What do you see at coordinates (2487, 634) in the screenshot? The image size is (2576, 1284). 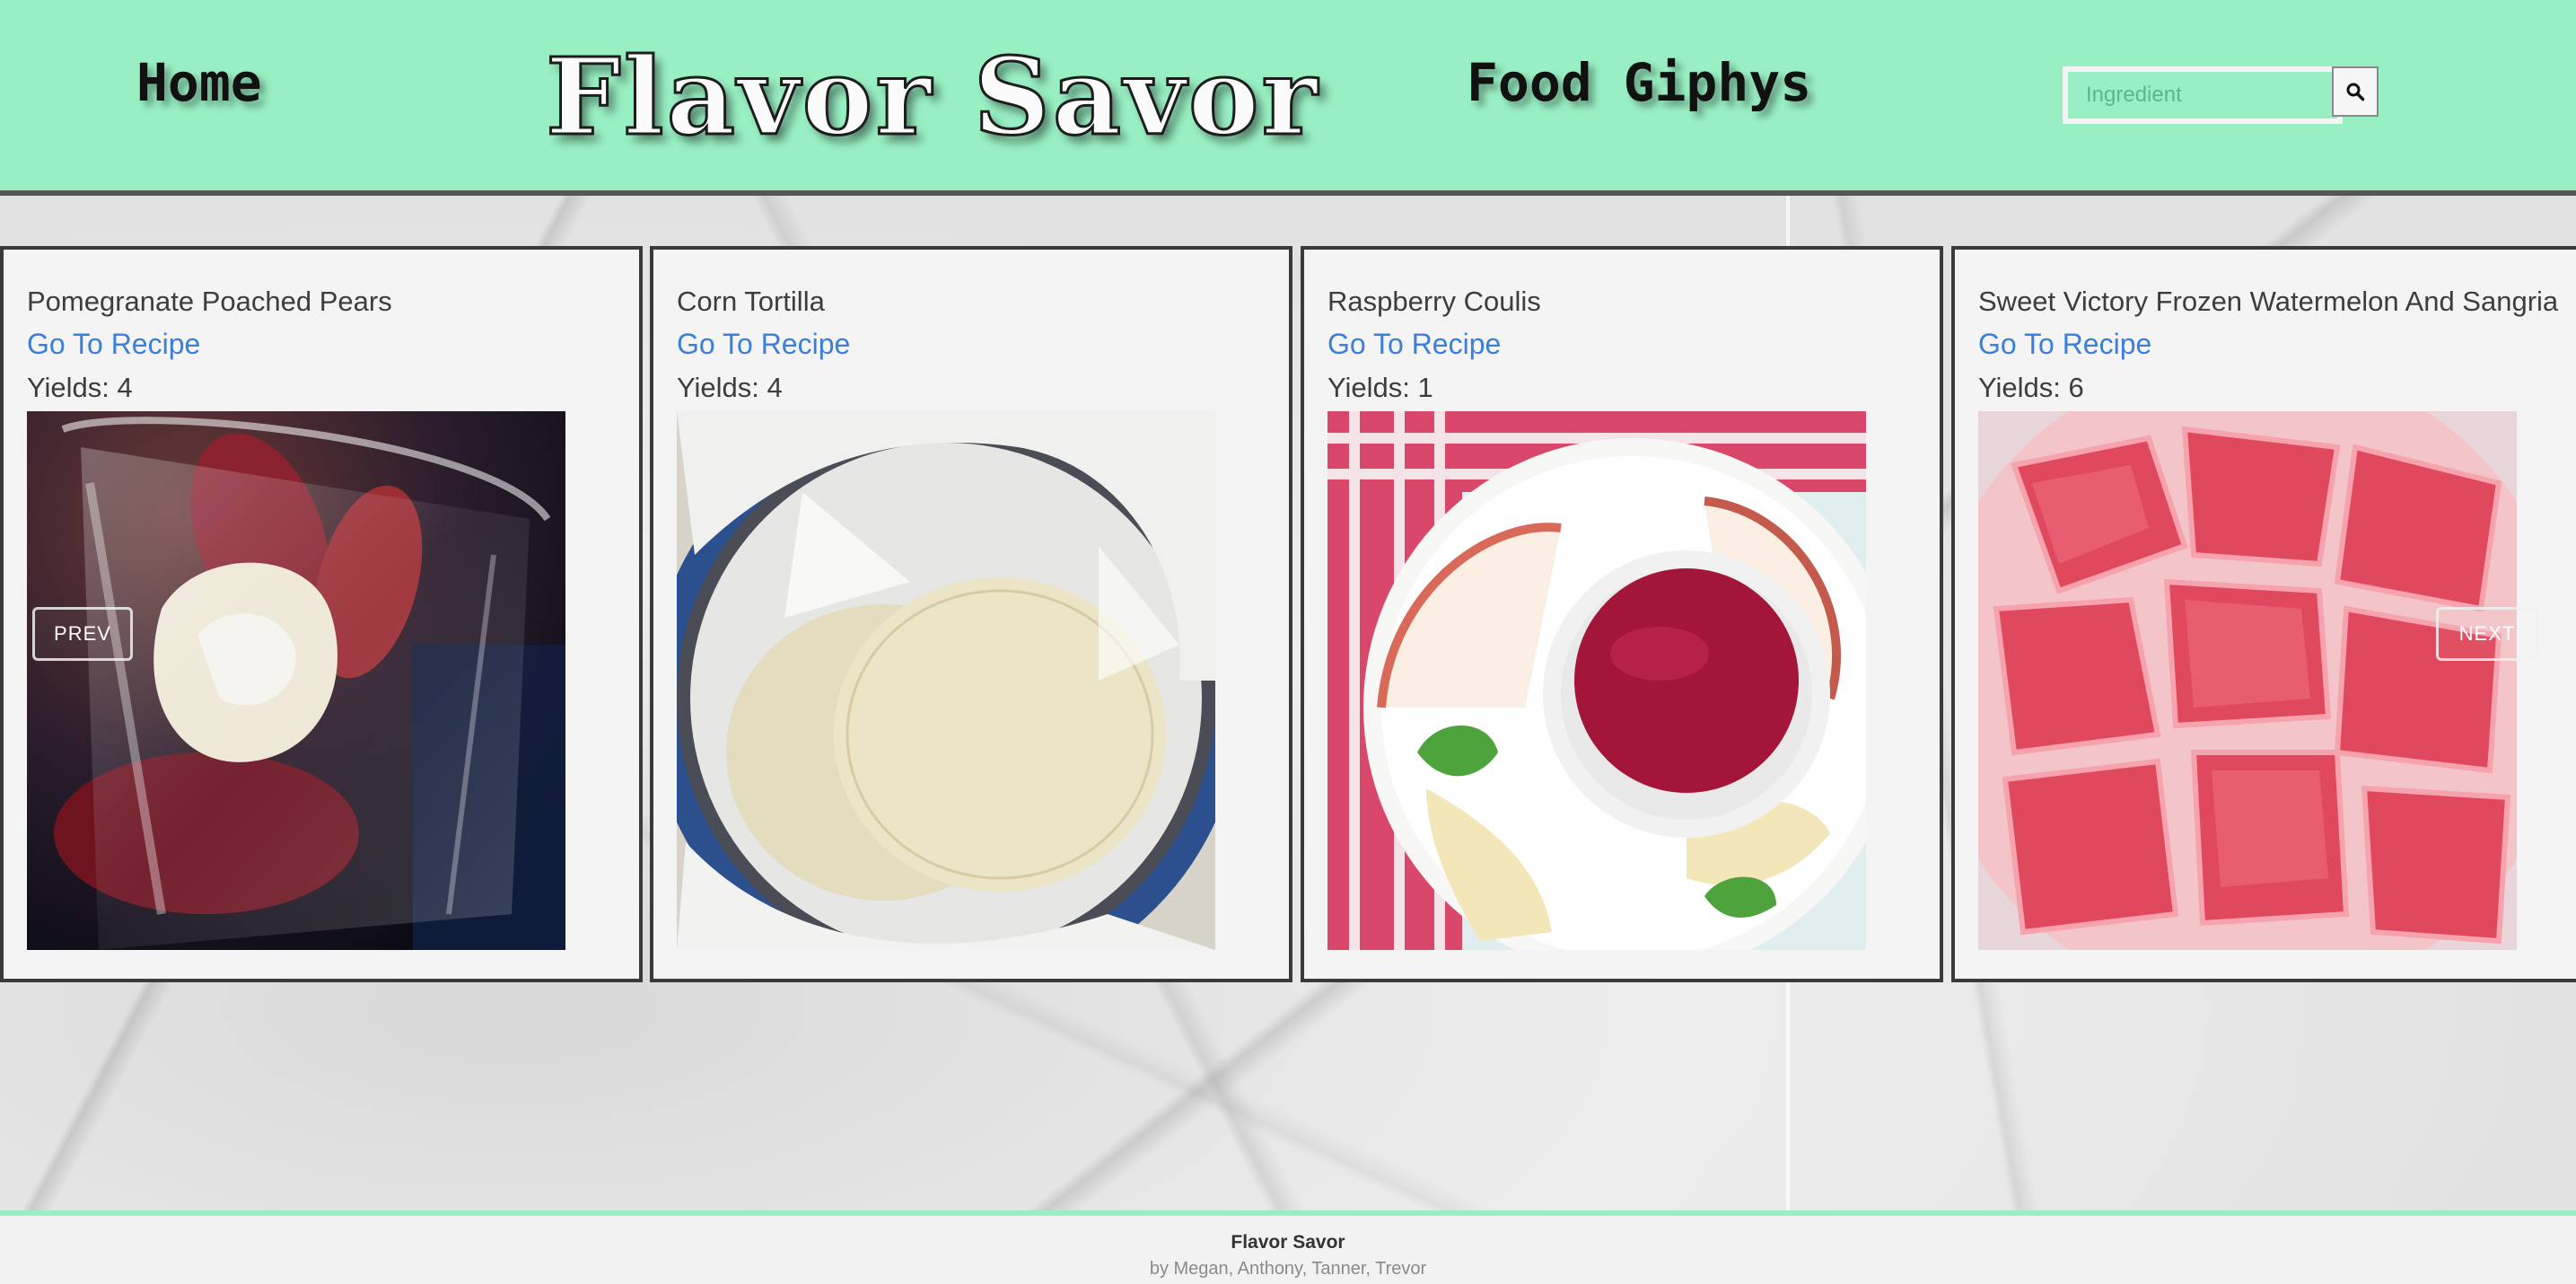 I see `carousel-next-button: NEXT` at bounding box center [2487, 634].